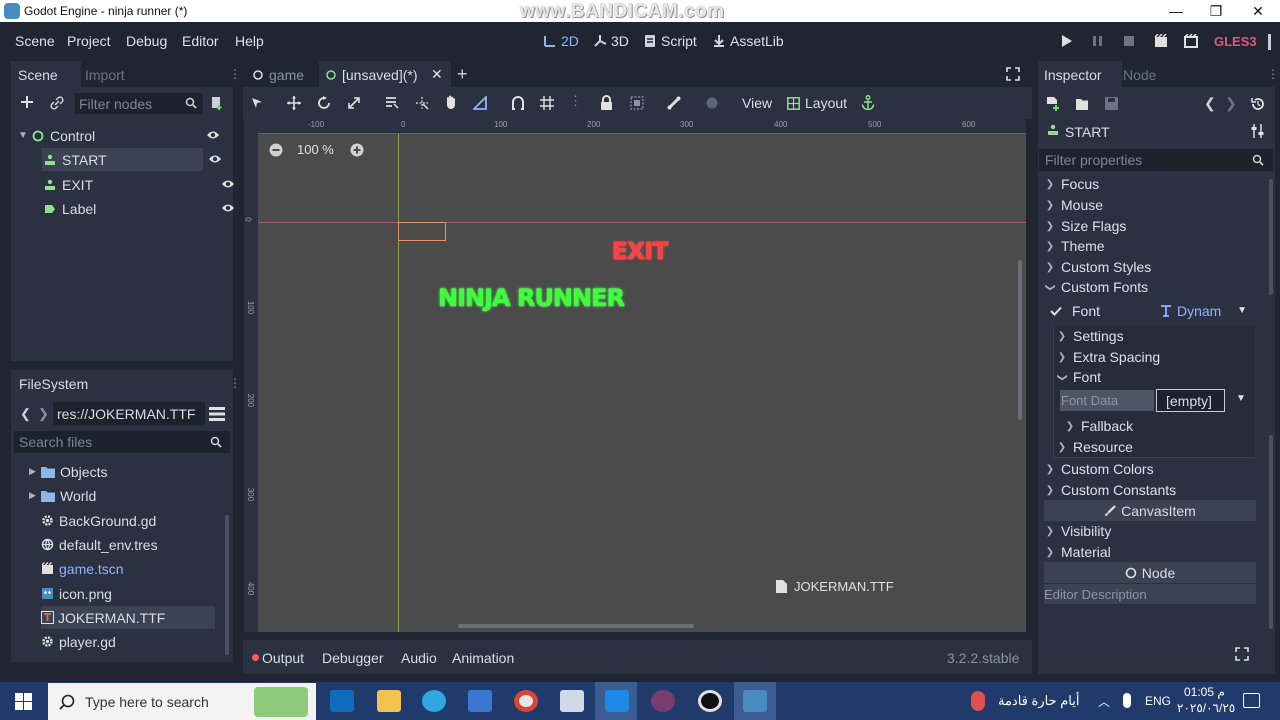 This screenshot has height=720, width=1280. Describe the element at coordinates (422, 231) in the screenshot. I see `start-button-selection` at that location.